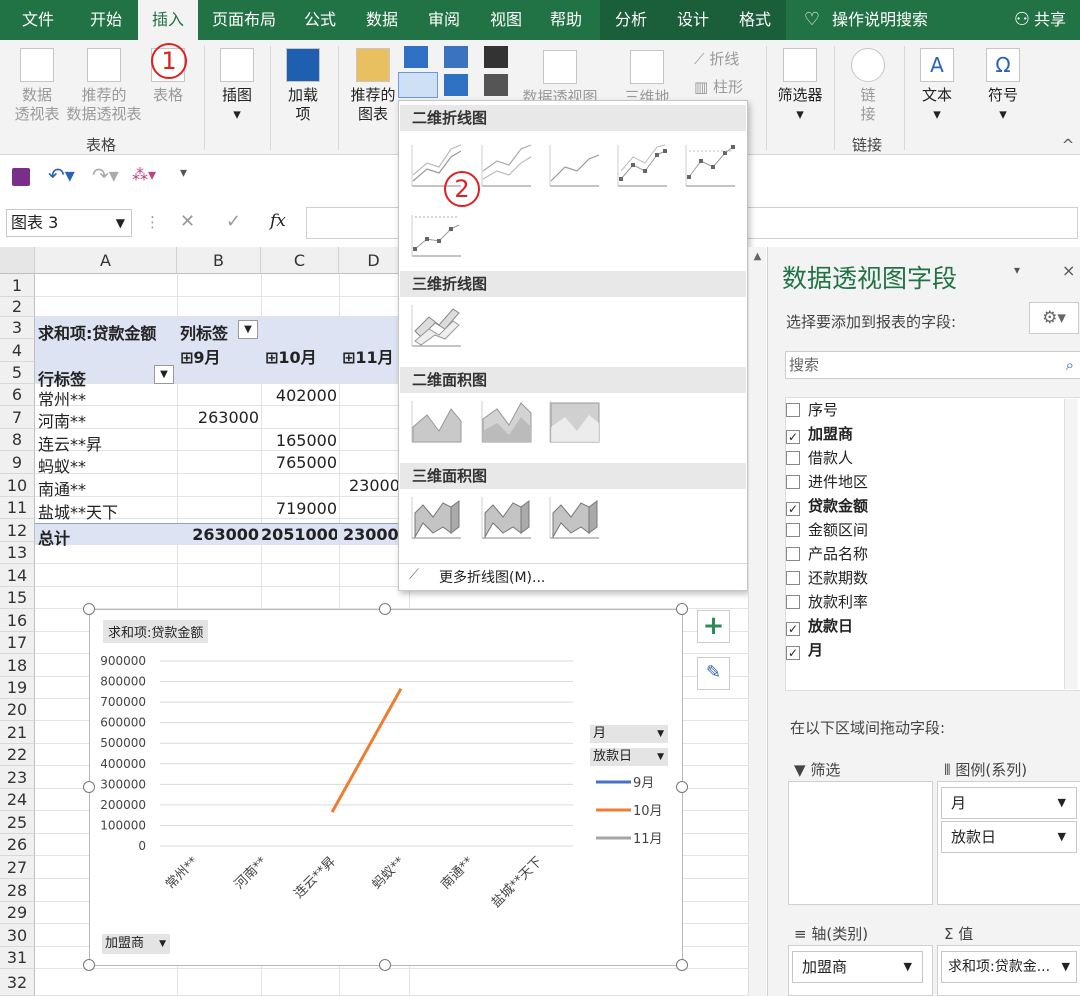 This screenshot has height=996, width=1080. What do you see at coordinates (17, 485) in the screenshot?
I see `row-header: 10` at bounding box center [17, 485].